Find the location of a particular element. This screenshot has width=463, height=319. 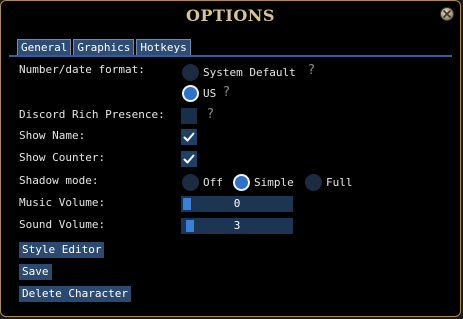

show-counter-label: Show Counter: is located at coordinates (62, 157).